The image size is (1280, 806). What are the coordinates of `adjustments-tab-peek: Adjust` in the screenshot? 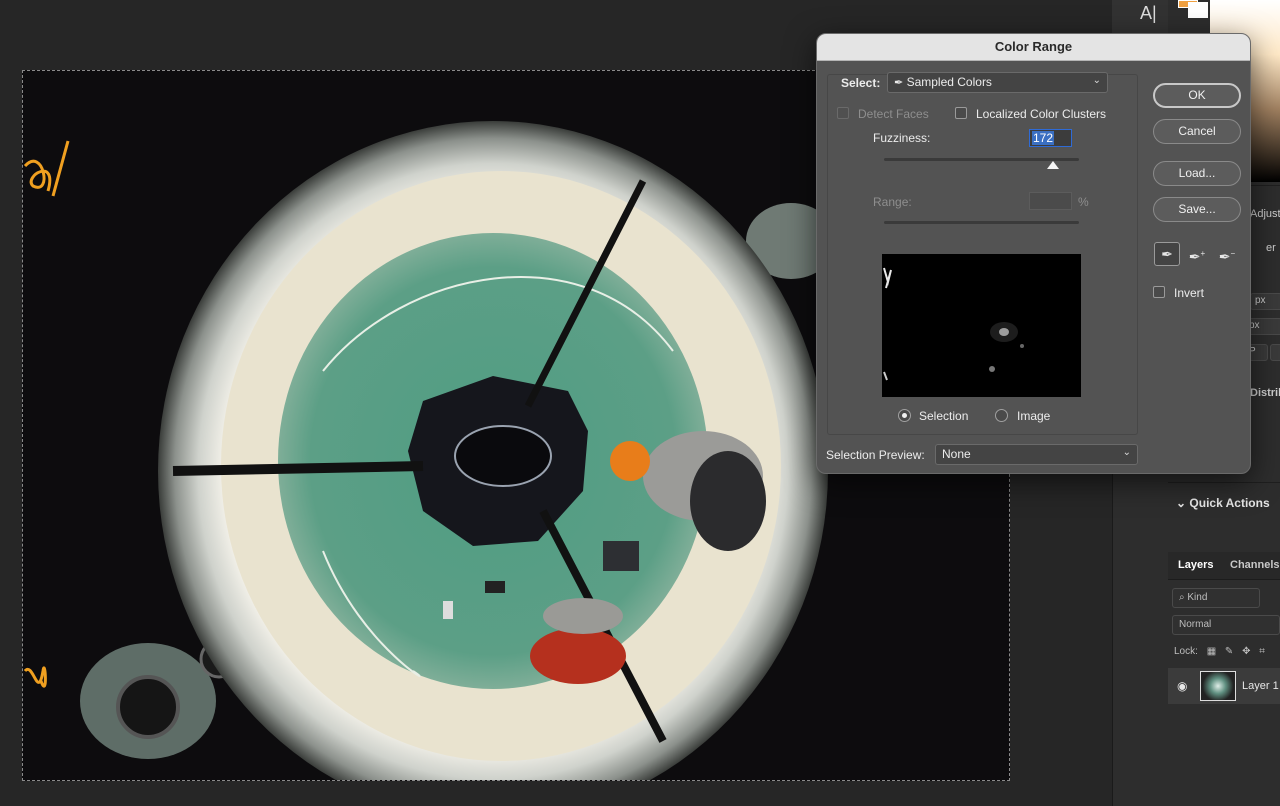 It's located at (1265, 214).